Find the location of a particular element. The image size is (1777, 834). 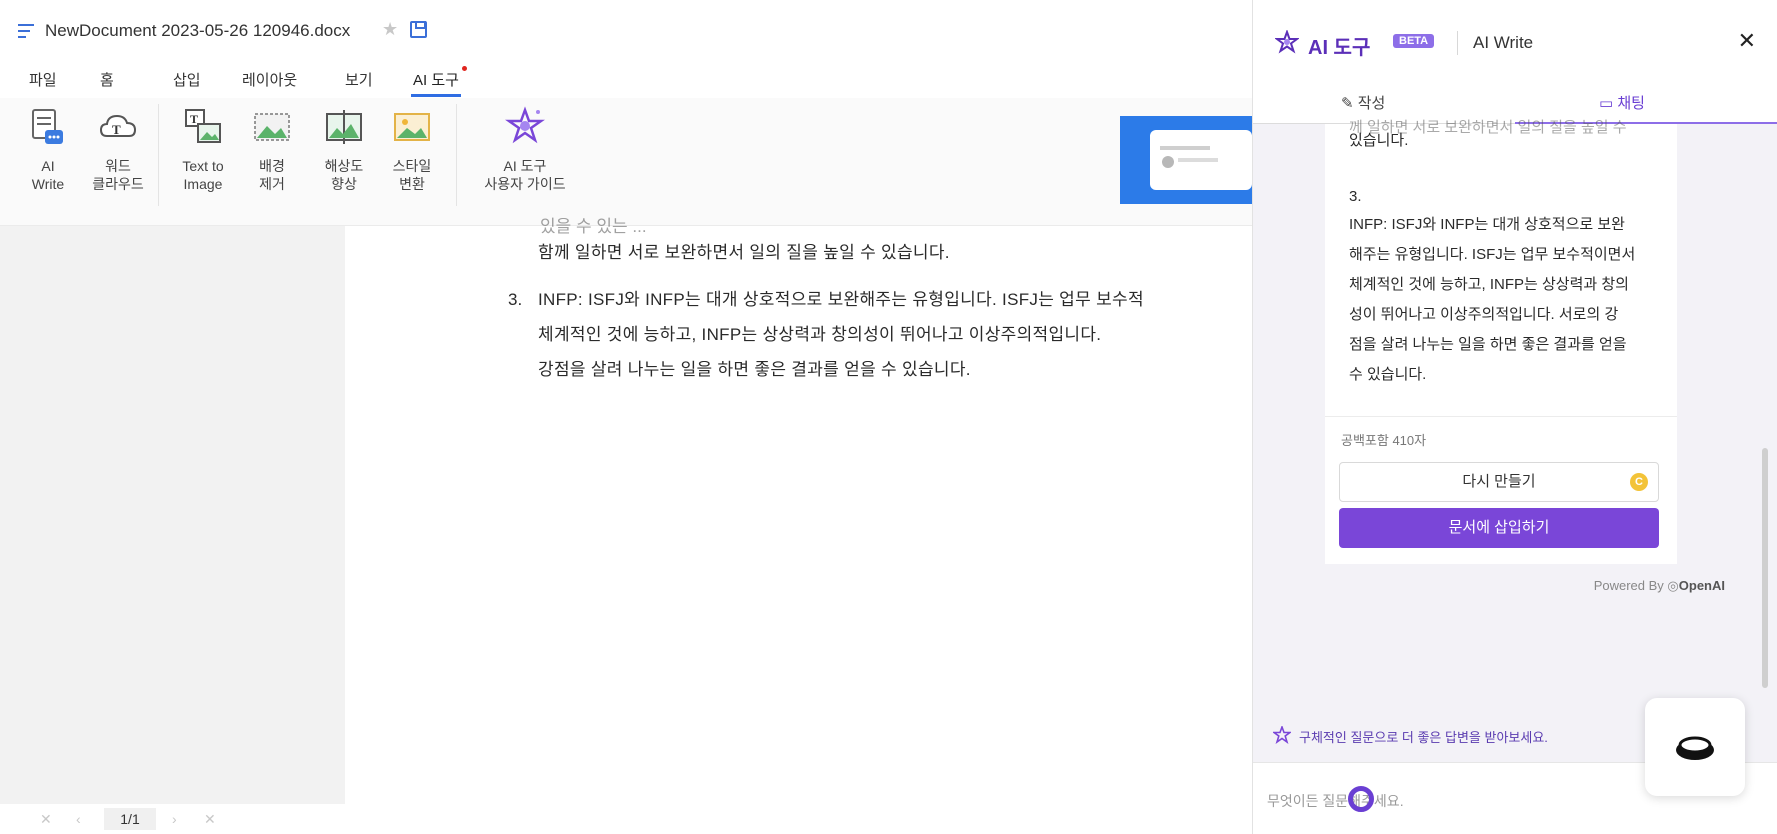

upscale-icon is located at coordinates (344, 127).